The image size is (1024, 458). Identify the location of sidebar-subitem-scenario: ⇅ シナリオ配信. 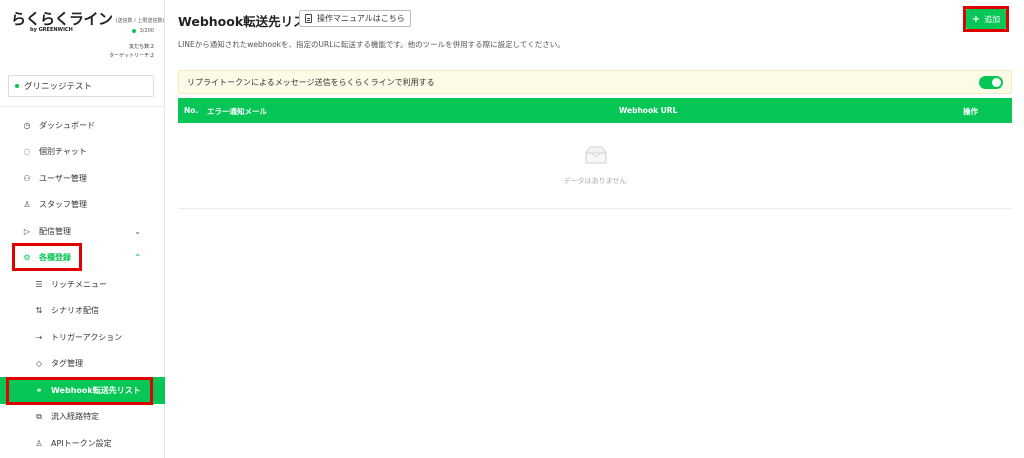
(82, 311).